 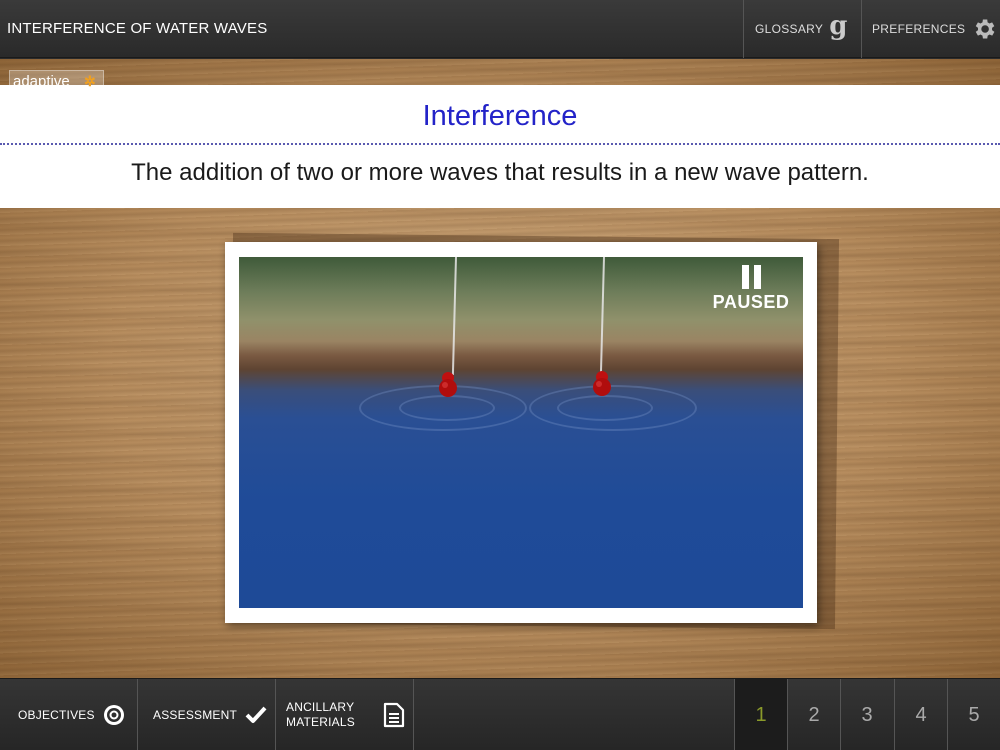 I want to click on string-left, so click(x=454, y=316).